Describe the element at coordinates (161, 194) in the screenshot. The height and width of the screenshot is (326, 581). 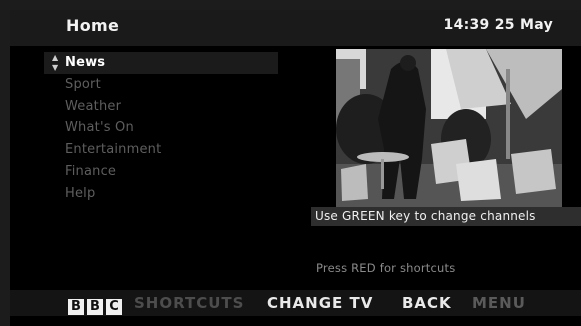
I see `menu-item-help: Help` at that location.